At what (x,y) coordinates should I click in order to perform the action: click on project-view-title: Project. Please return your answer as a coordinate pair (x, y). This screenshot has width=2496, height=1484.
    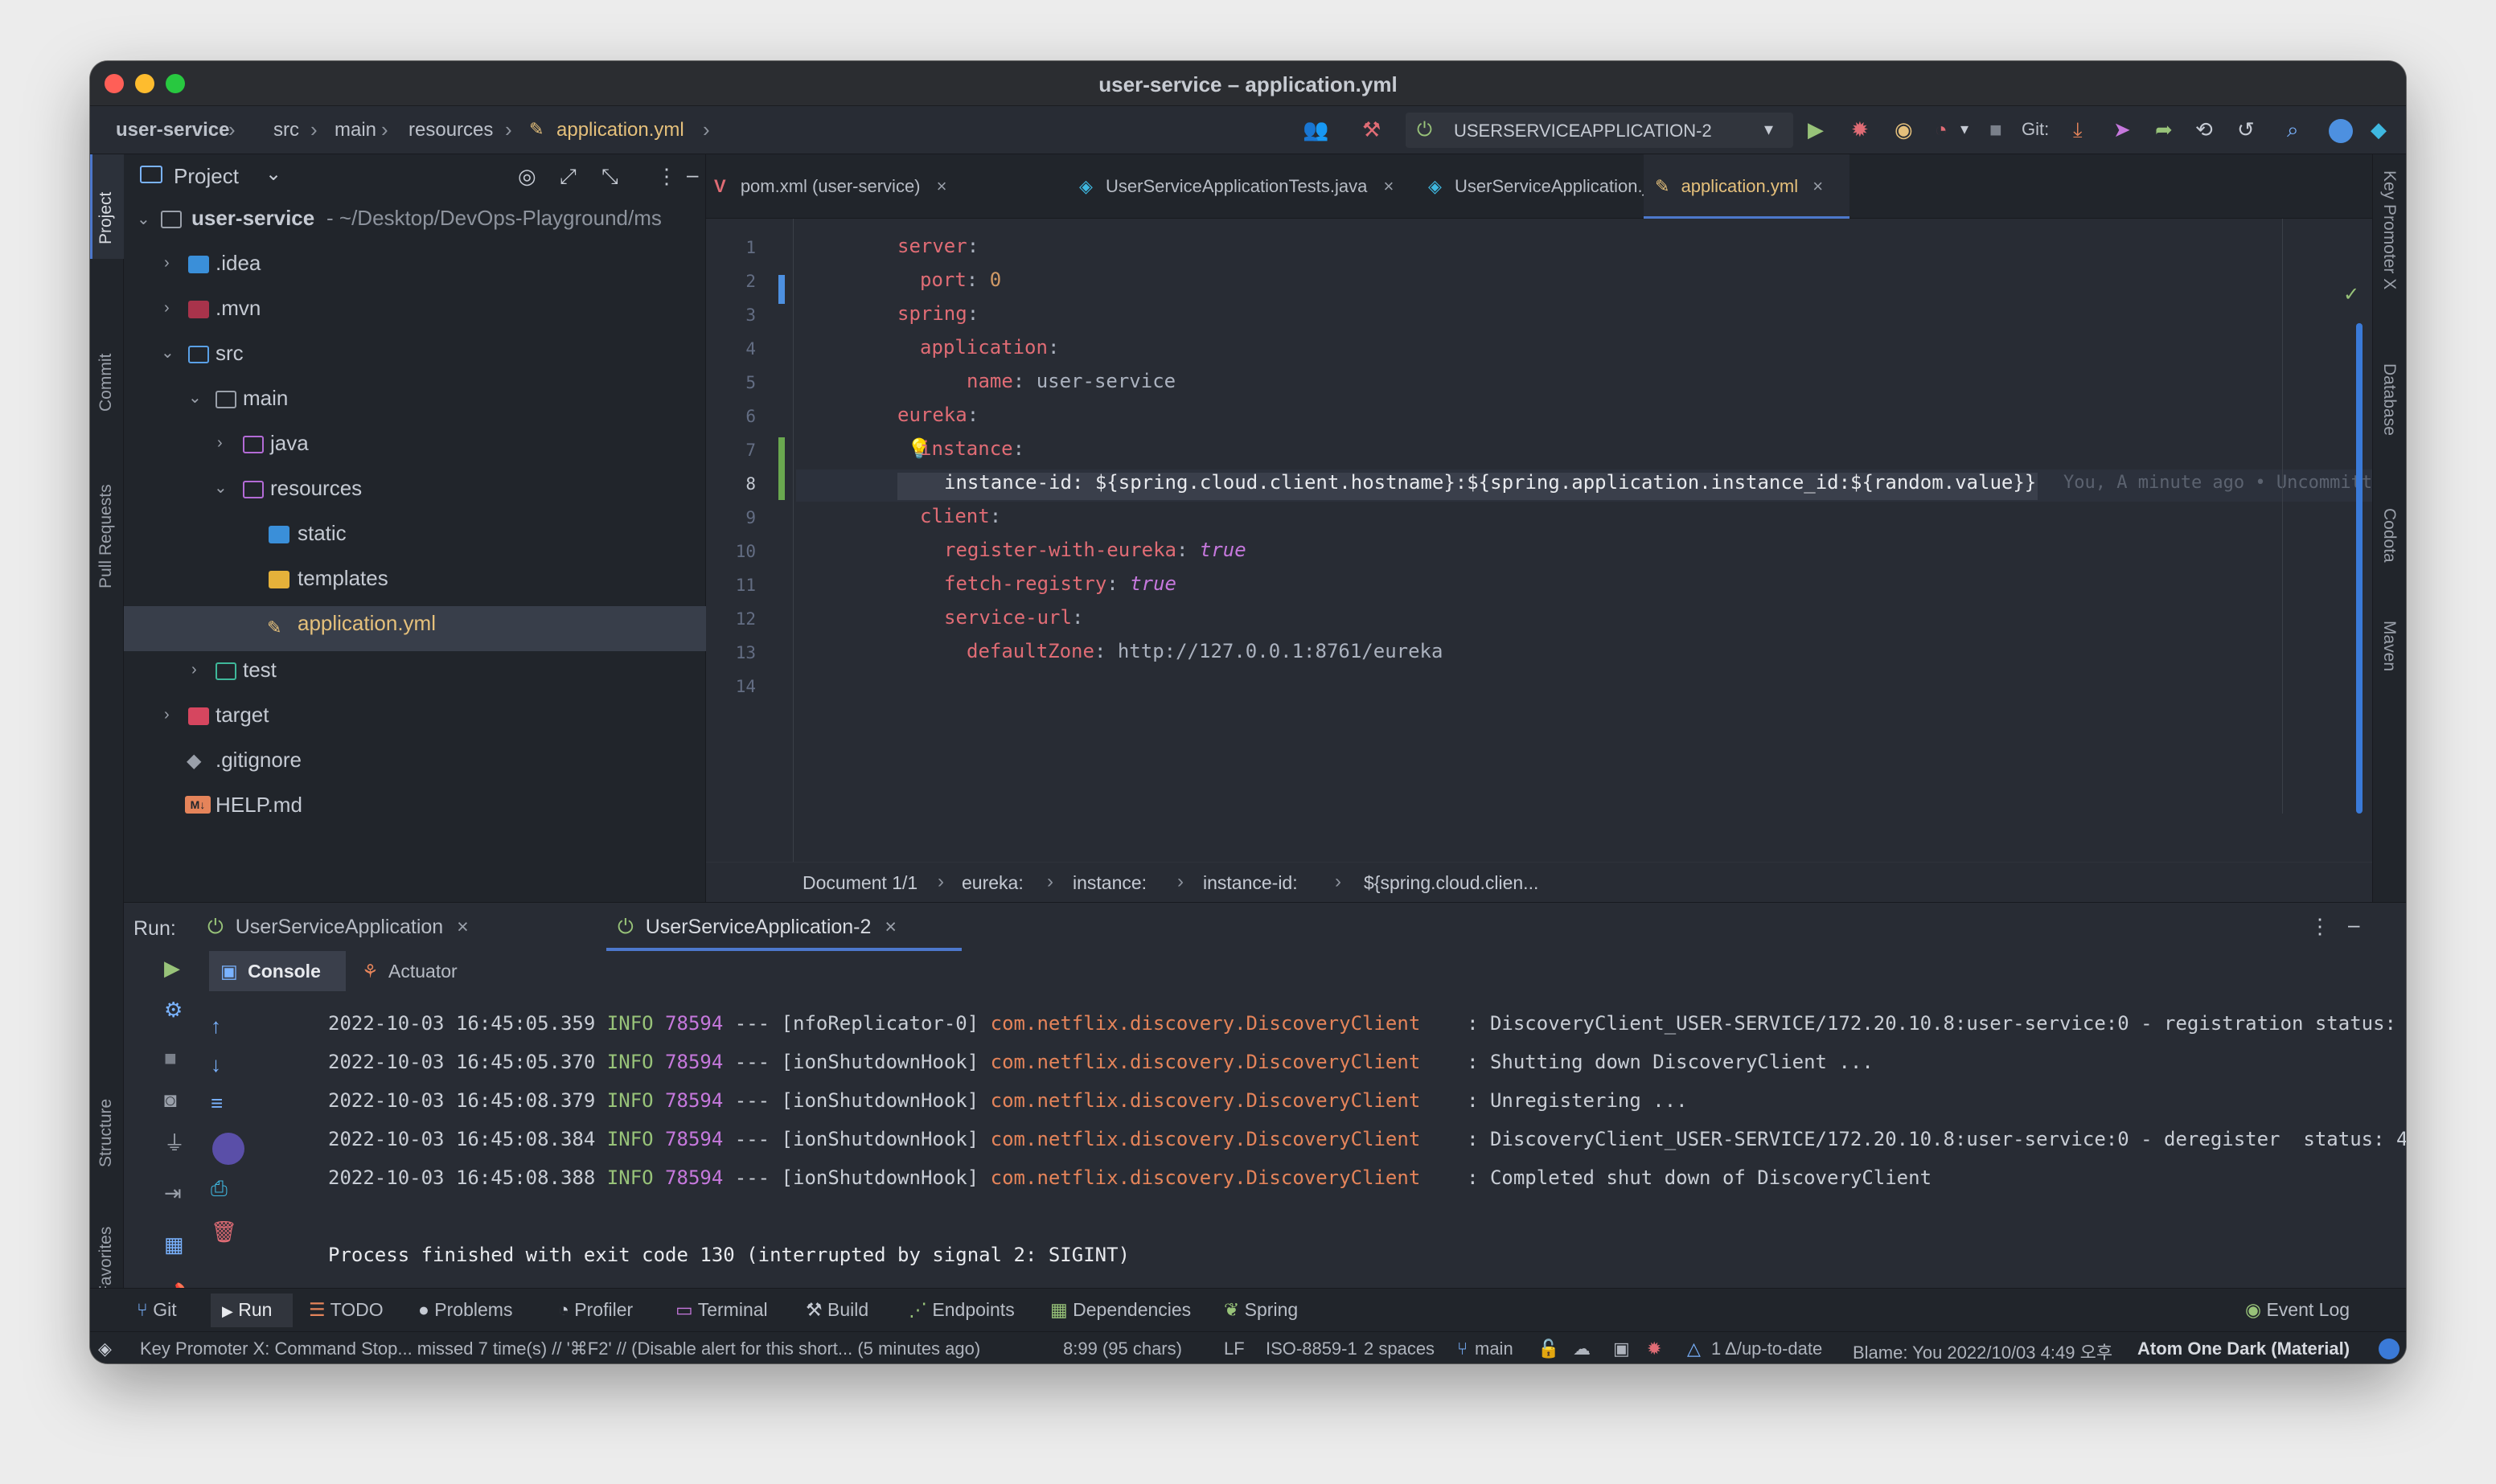
    Looking at the image, I should click on (206, 177).